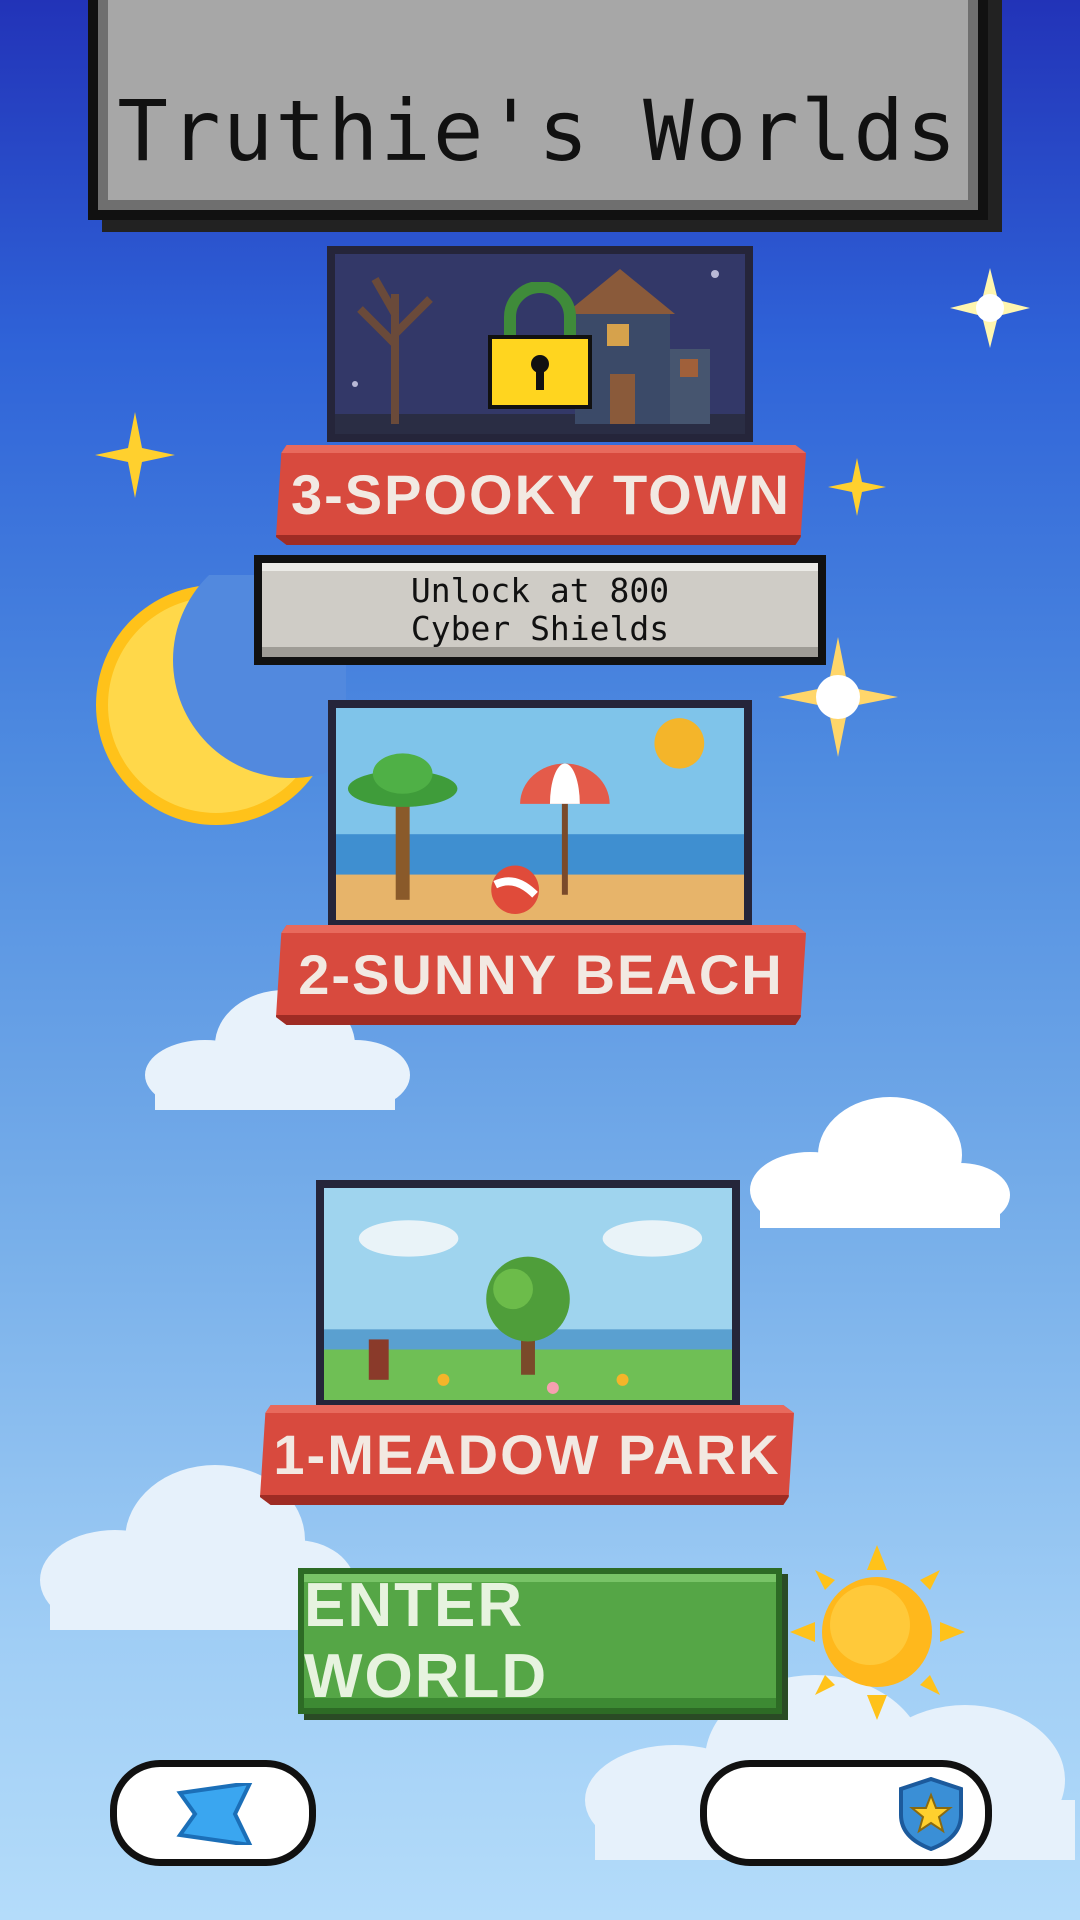 The height and width of the screenshot is (1920, 1080). What do you see at coordinates (540, 345) in the screenshot?
I see `padlock-icon` at bounding box center [540, 345].